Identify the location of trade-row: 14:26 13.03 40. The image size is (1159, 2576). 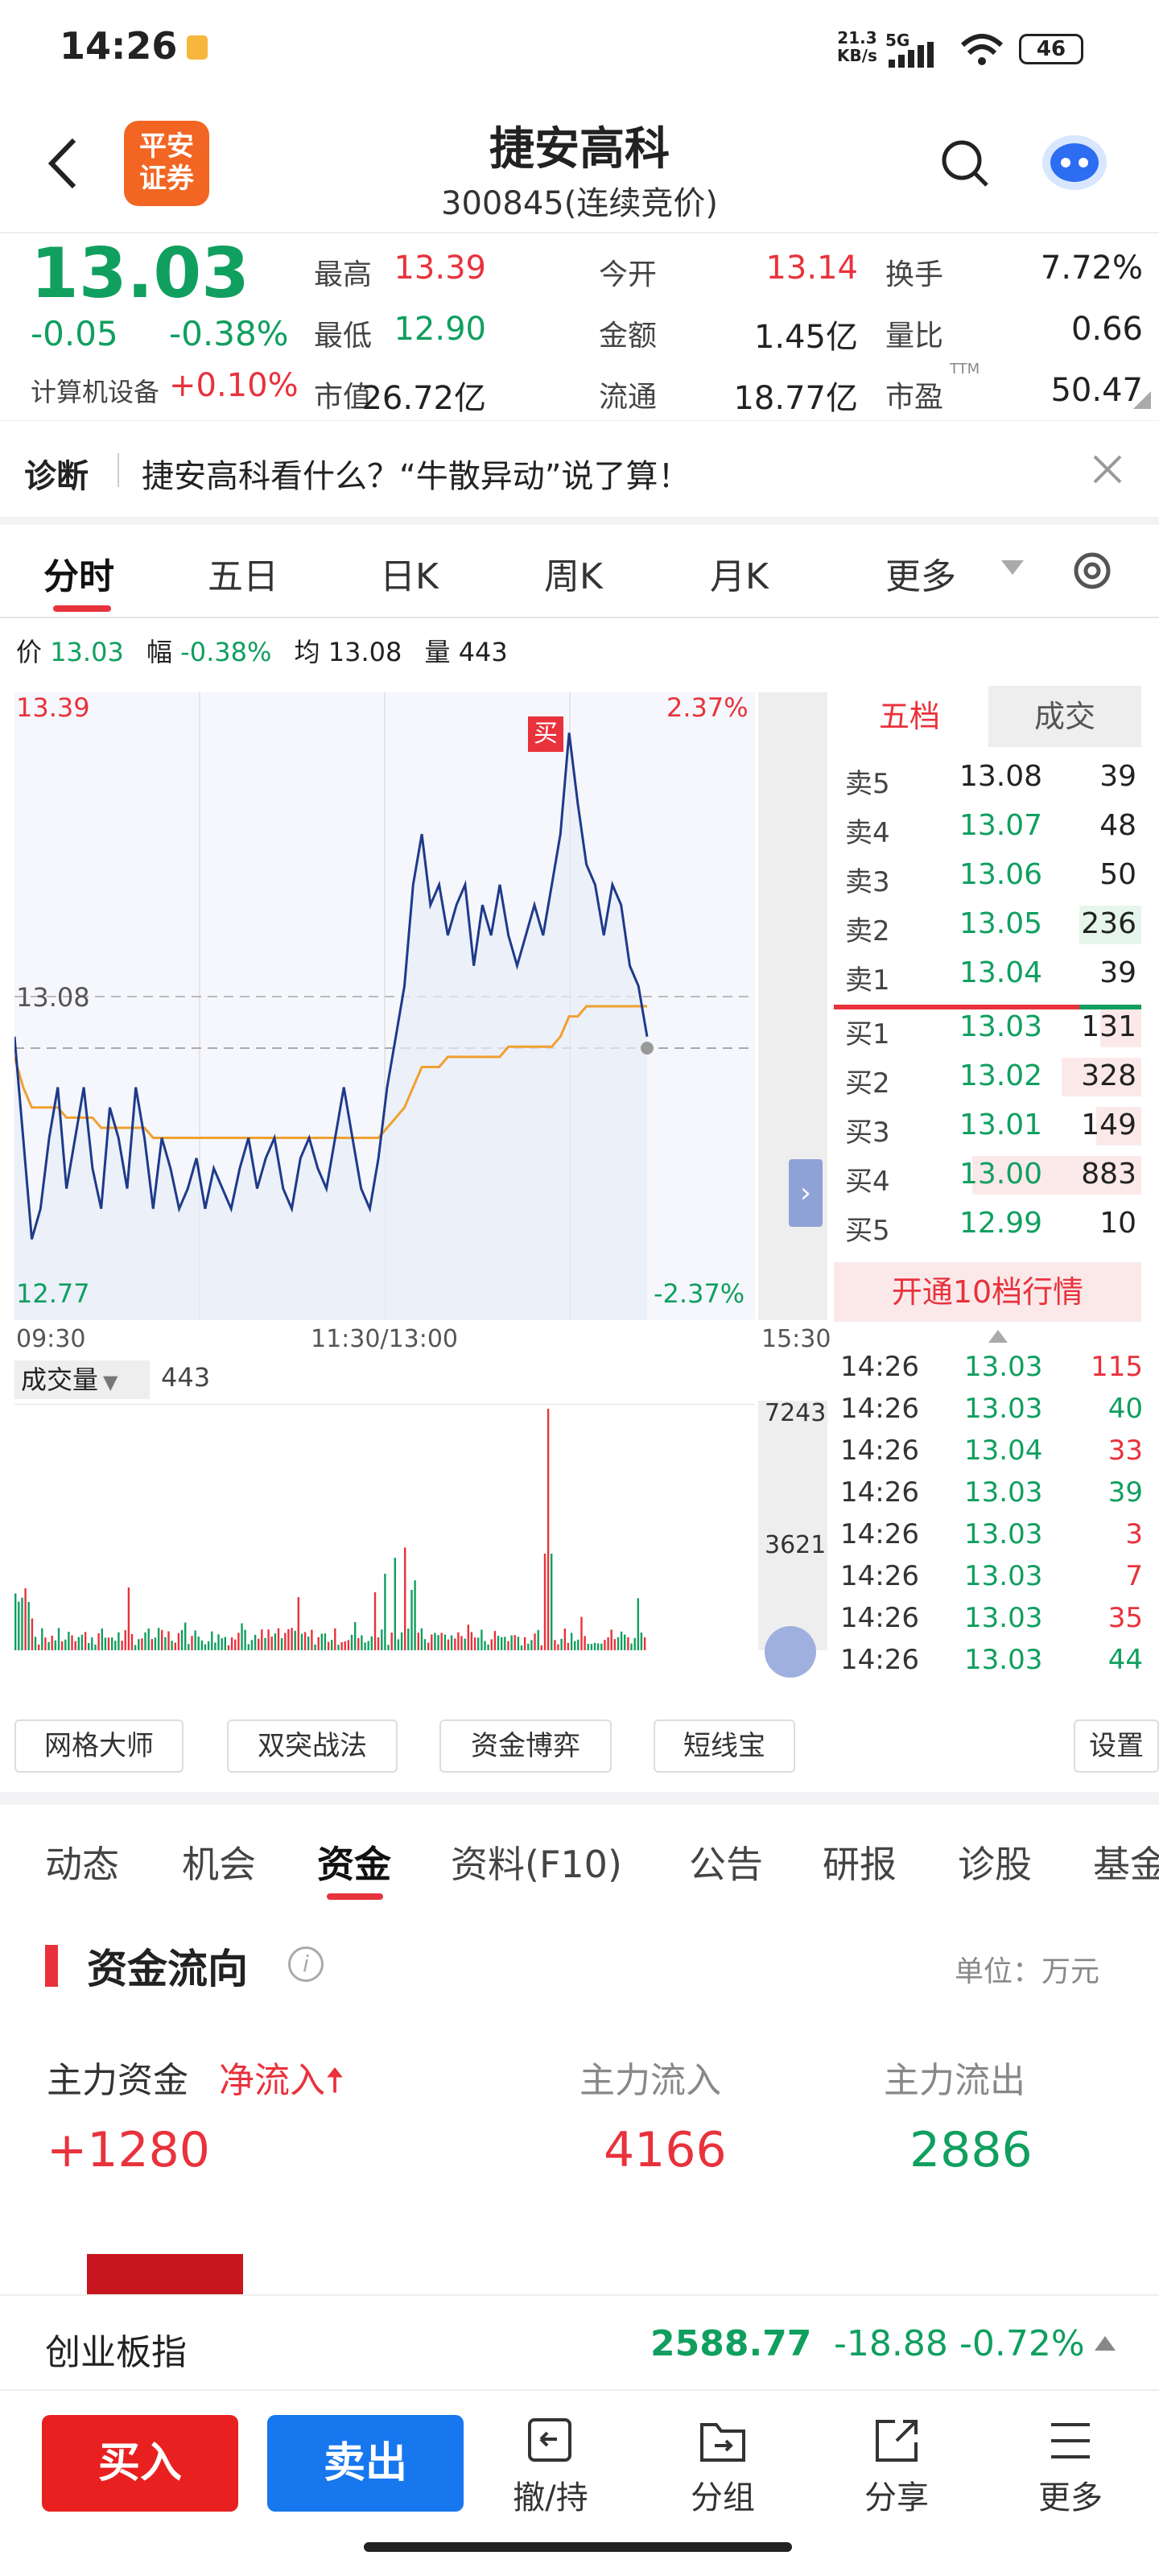
(993, 1413).